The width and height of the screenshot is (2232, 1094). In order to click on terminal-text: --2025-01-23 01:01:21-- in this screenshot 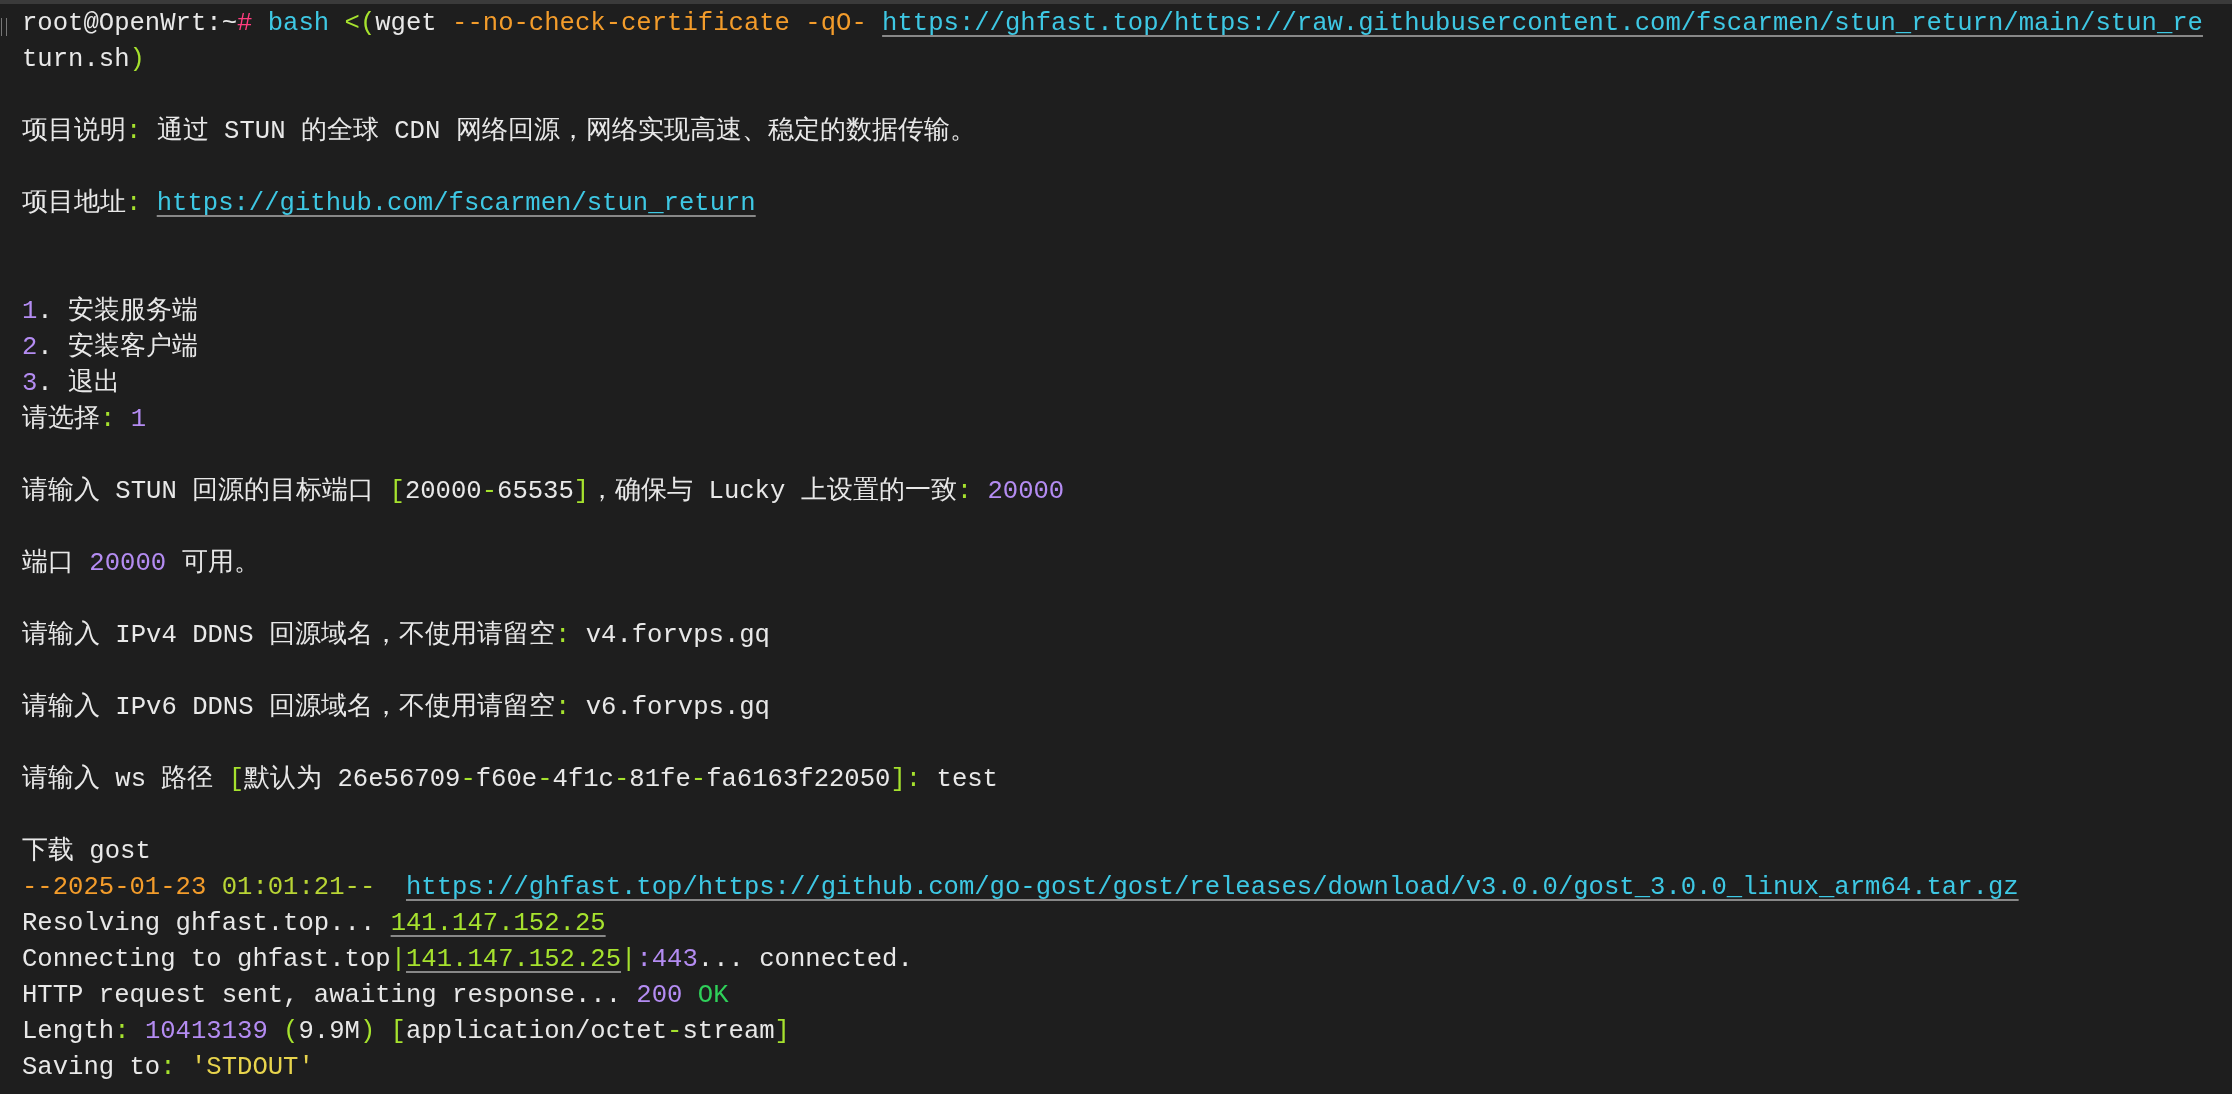, I will do `click(199, 888)`.